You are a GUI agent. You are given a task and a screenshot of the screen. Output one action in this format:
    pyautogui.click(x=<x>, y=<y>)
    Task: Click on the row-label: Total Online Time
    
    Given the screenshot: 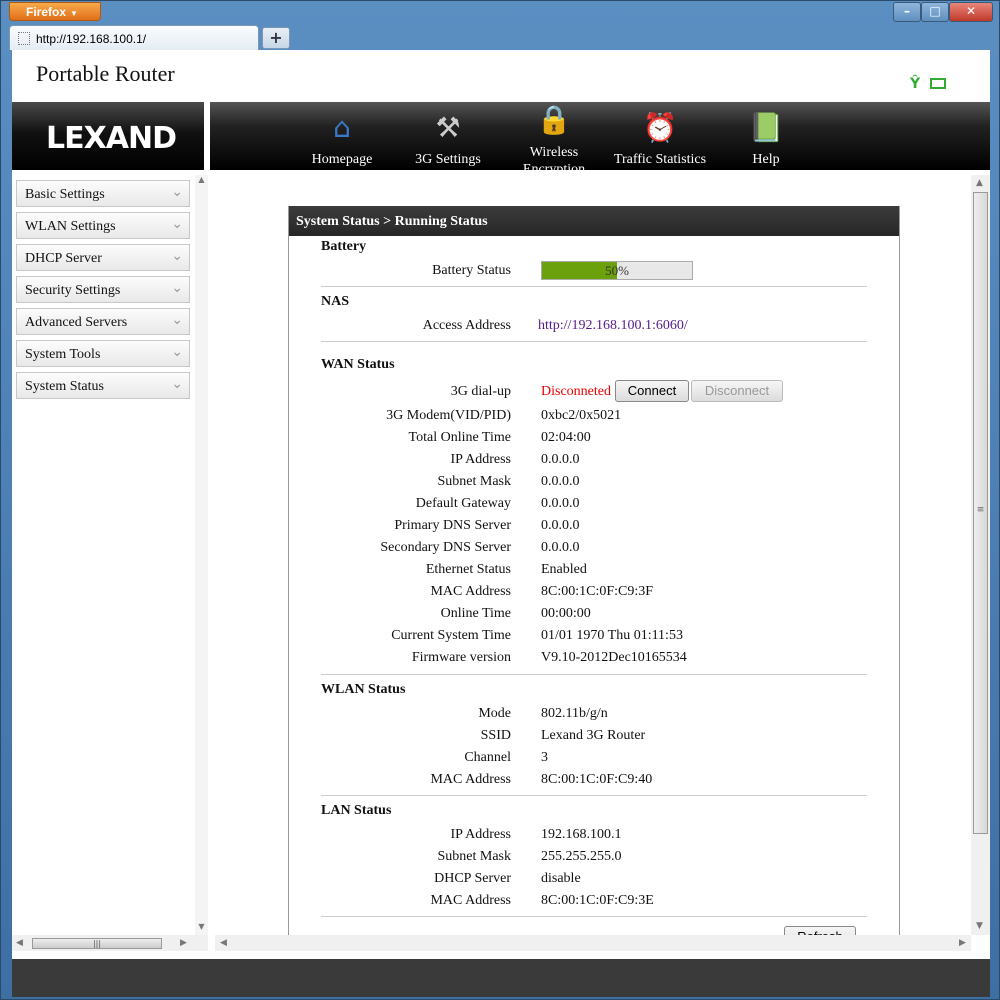 What is the action you would take?
    pyautogui.click(x=459, y=437)
    